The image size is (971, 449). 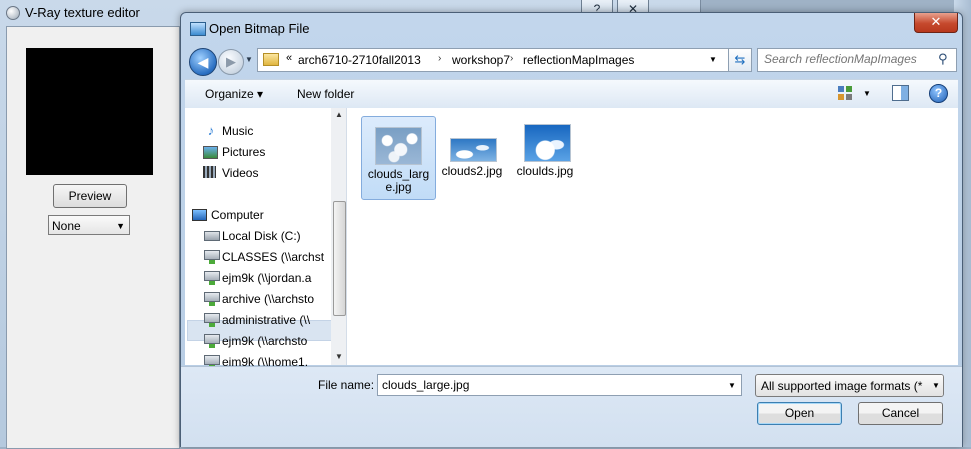 What do you see at coordinates (398, 174) in the screenshot?
I see `file-name-line: clouds_larg` at bounding box center [398, 174].